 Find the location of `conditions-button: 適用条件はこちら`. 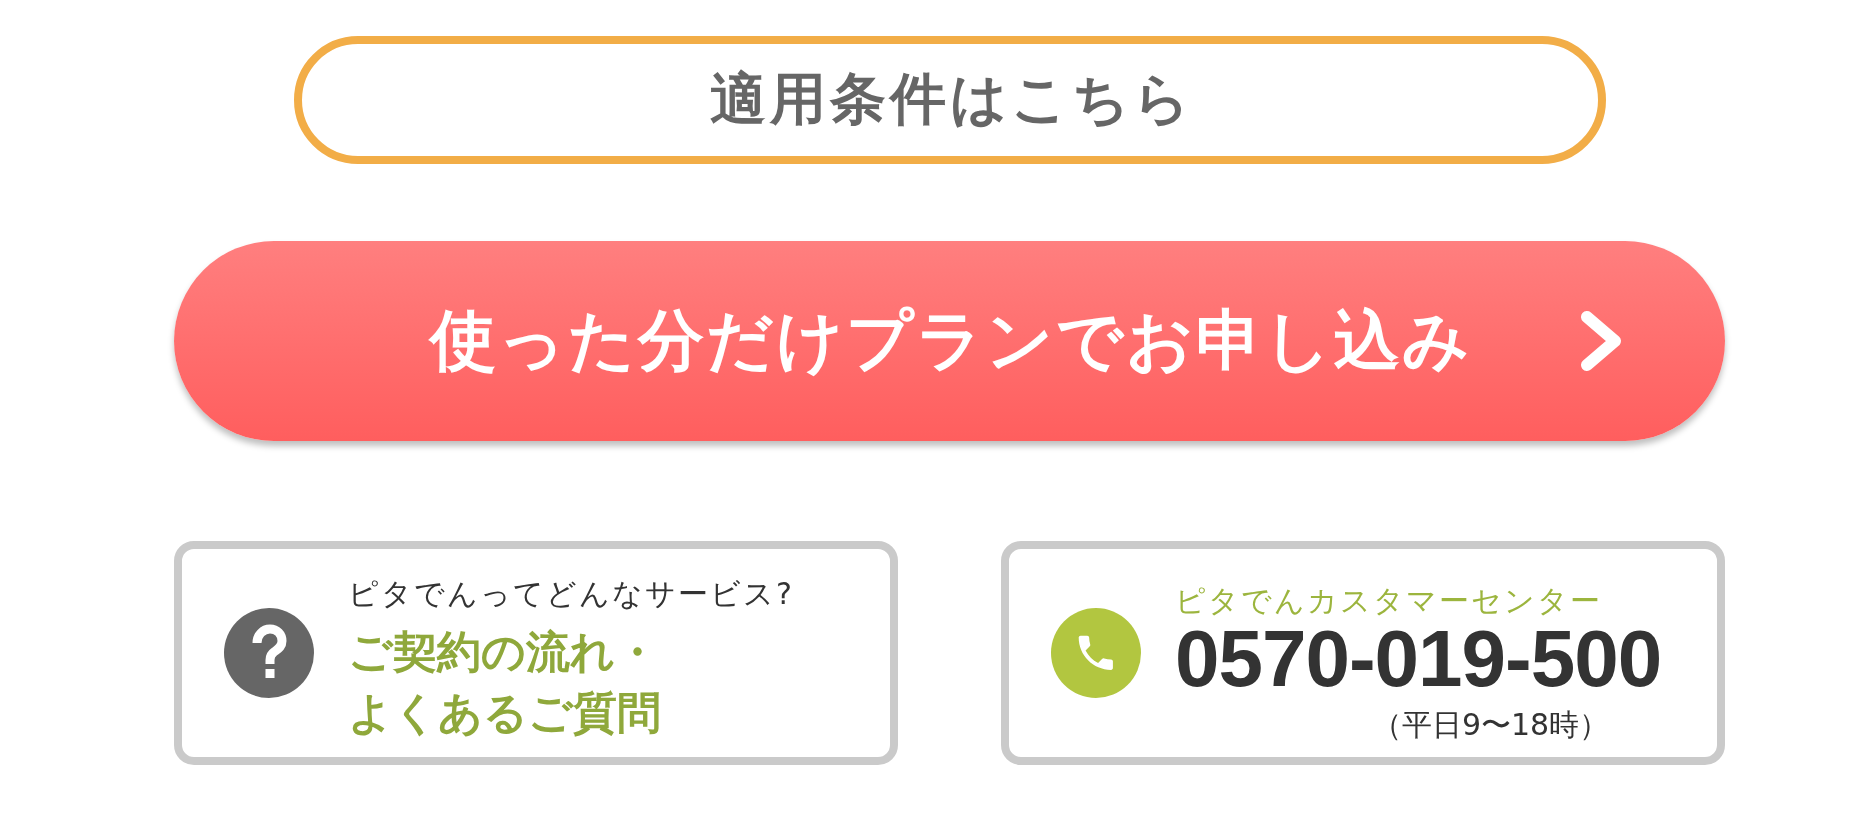

conditions-button: 適用条件はこちら is located at coordinates (949, 100).